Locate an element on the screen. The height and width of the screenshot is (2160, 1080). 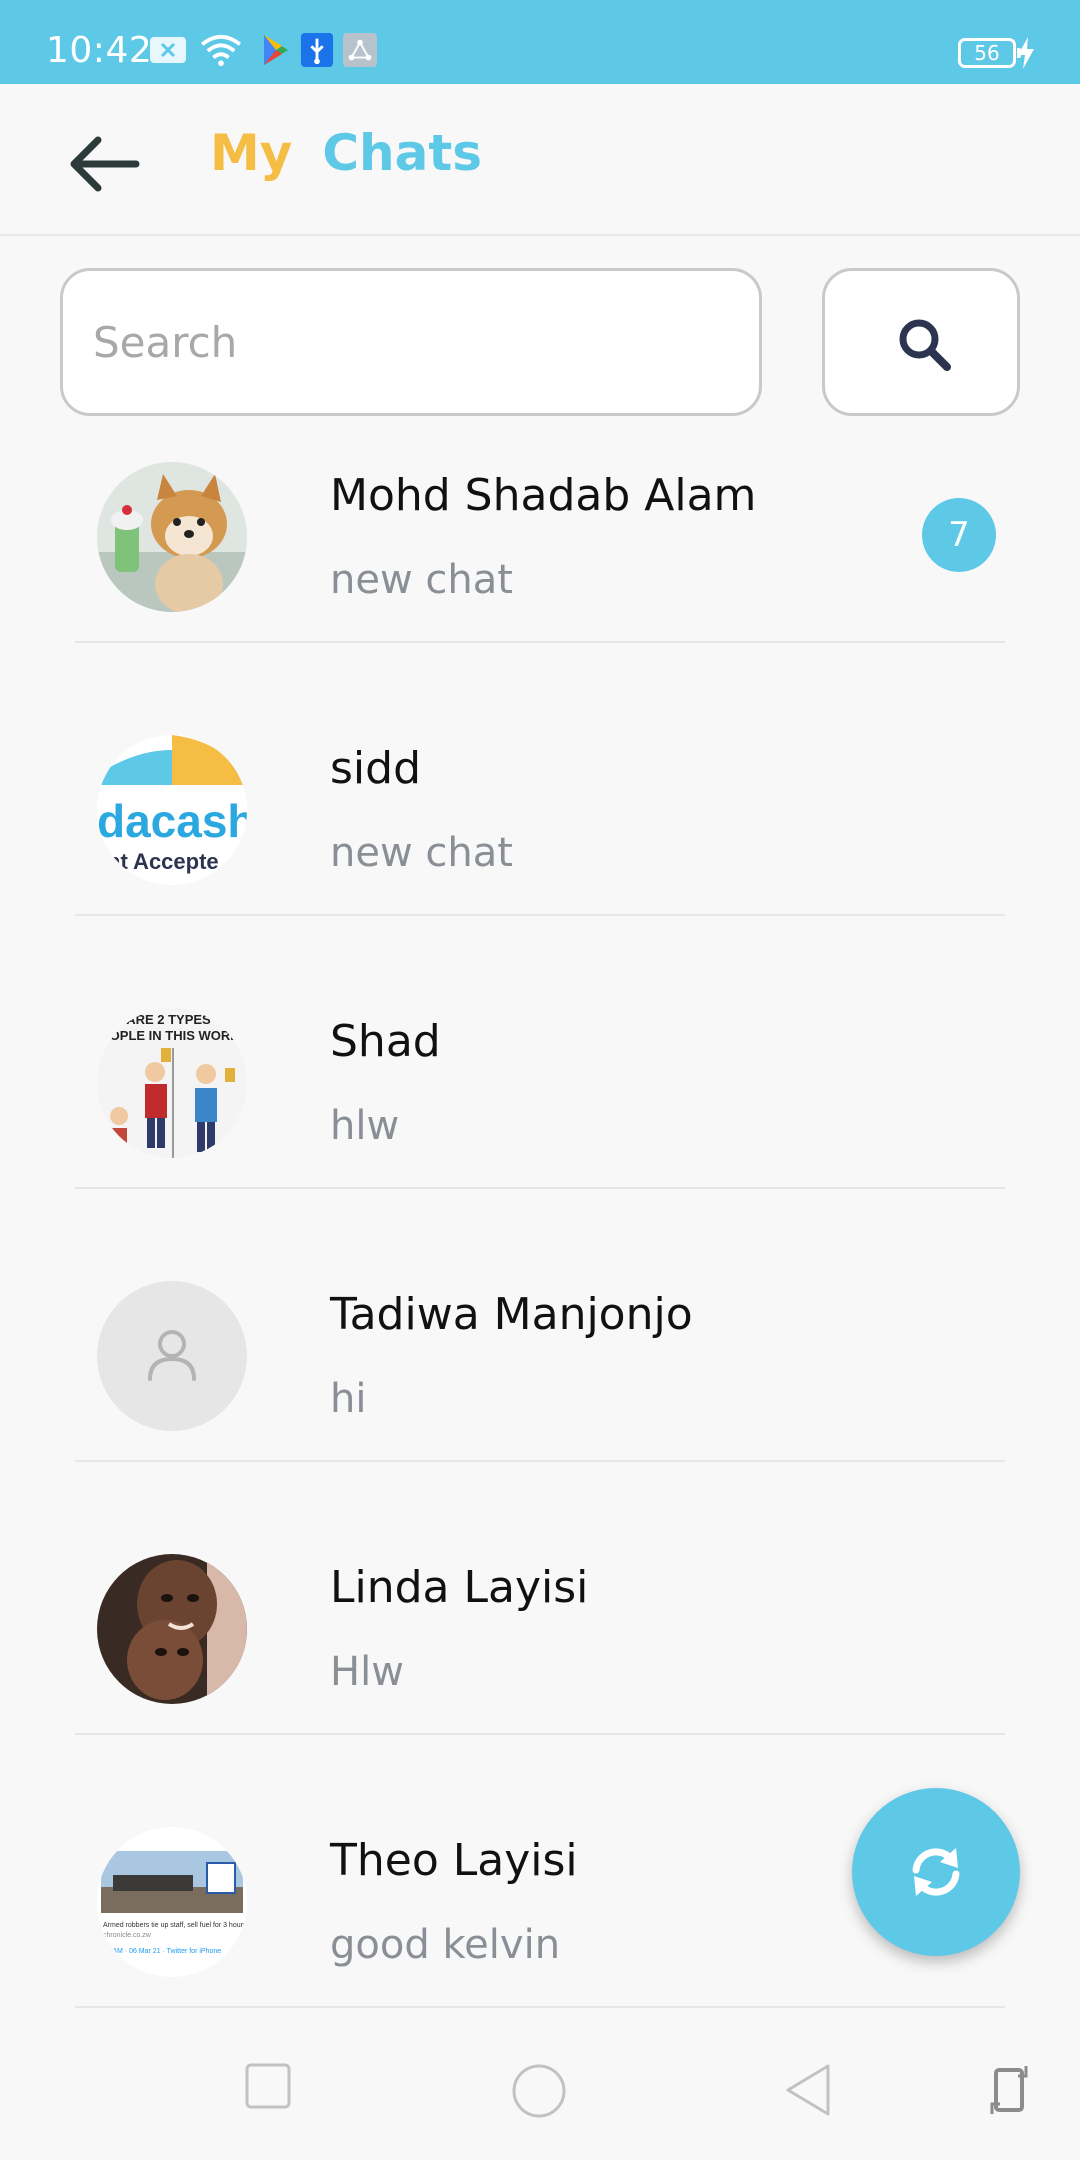
chat-preview: hlw is located at coordinates (365, 1126).